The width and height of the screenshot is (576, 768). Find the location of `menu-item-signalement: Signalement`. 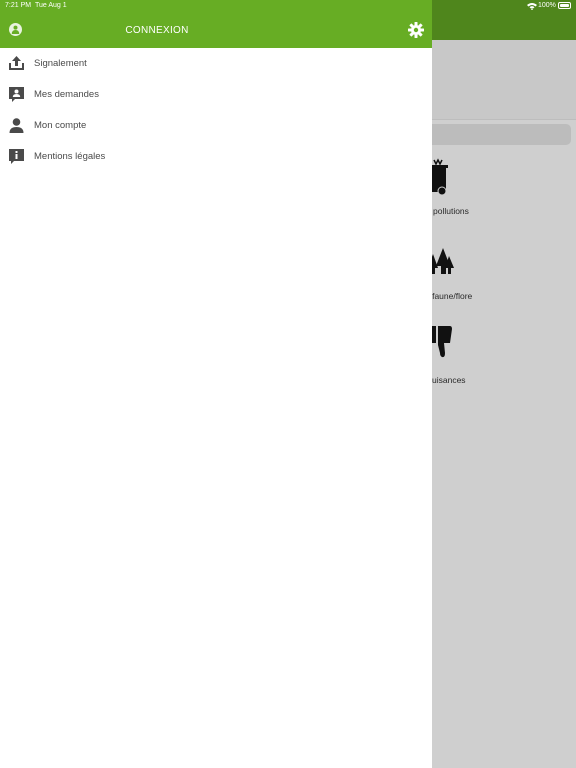

menu-item-signalement: Signalement is located at coordinates (216, 63).